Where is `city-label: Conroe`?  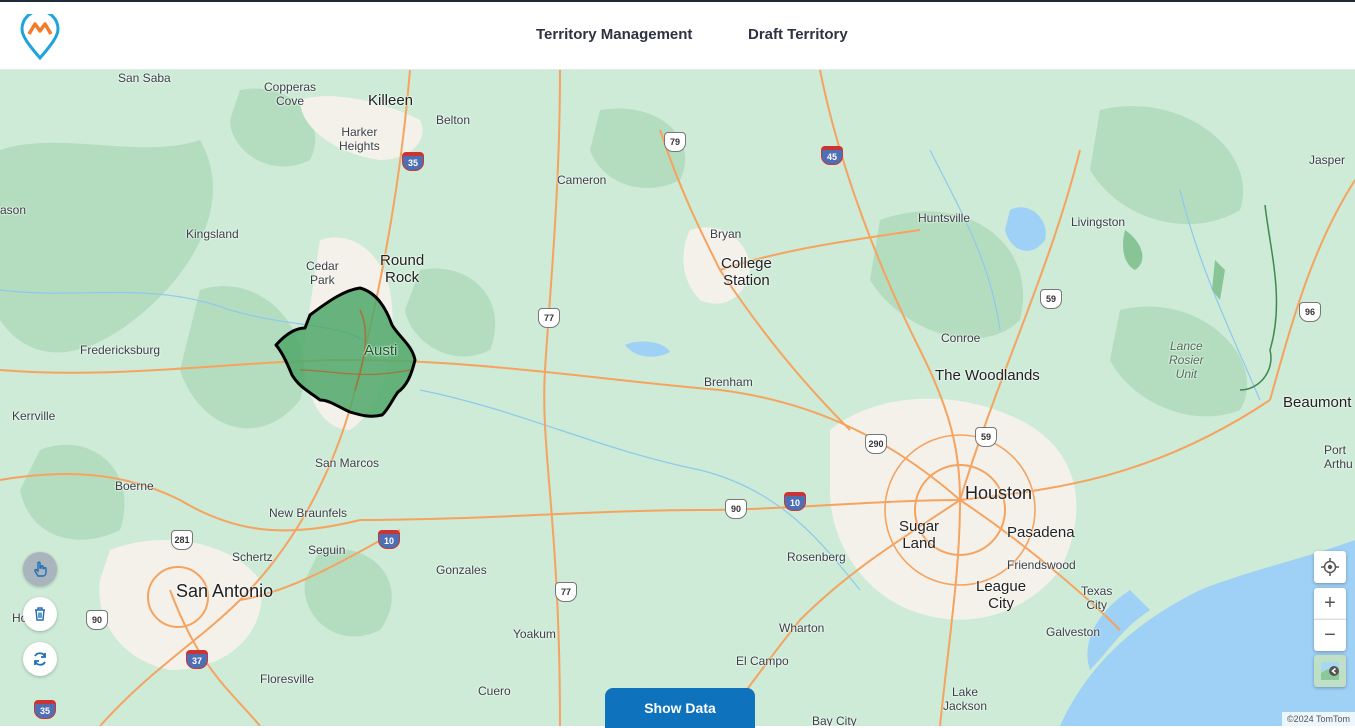
city-label: Conroe is located at coordinates (961, 338).